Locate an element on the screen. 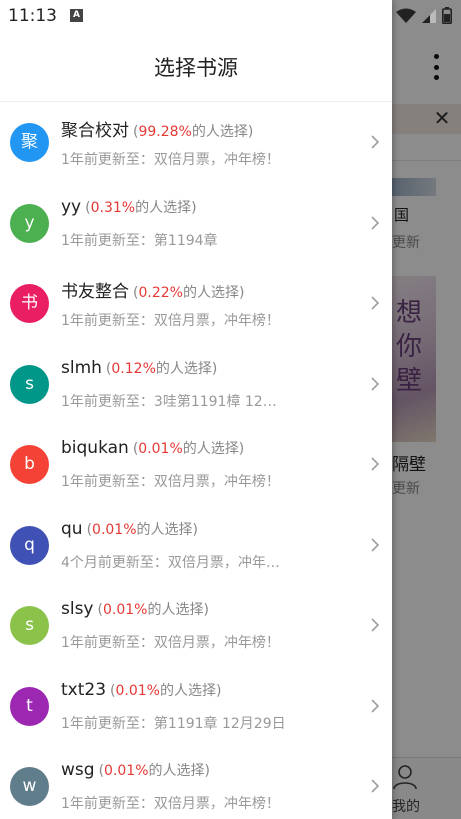 This screenshot has width=461, height=819. status-icons is located at coordinates (424, 15).